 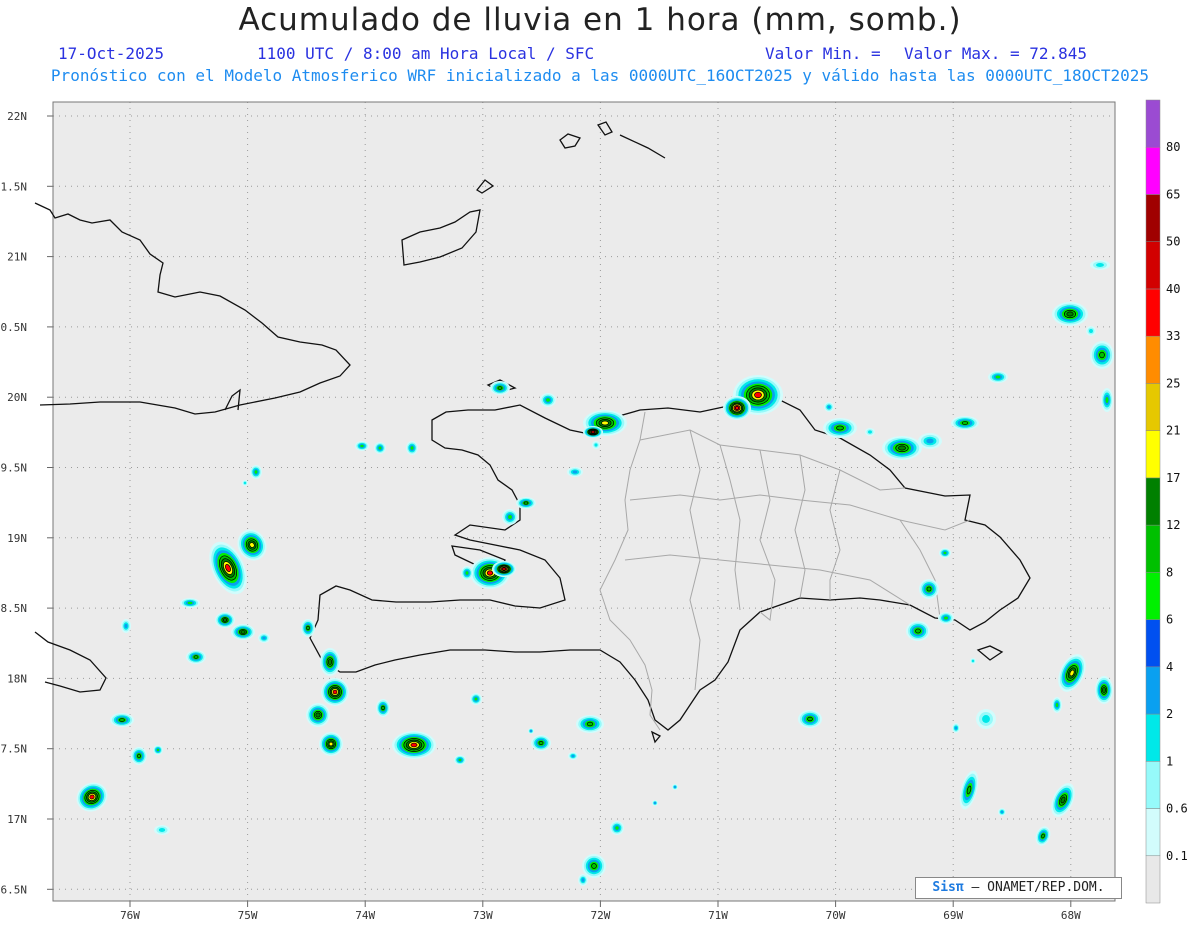 I want to click on legend-label: 80, so click(x=1173, y=147).